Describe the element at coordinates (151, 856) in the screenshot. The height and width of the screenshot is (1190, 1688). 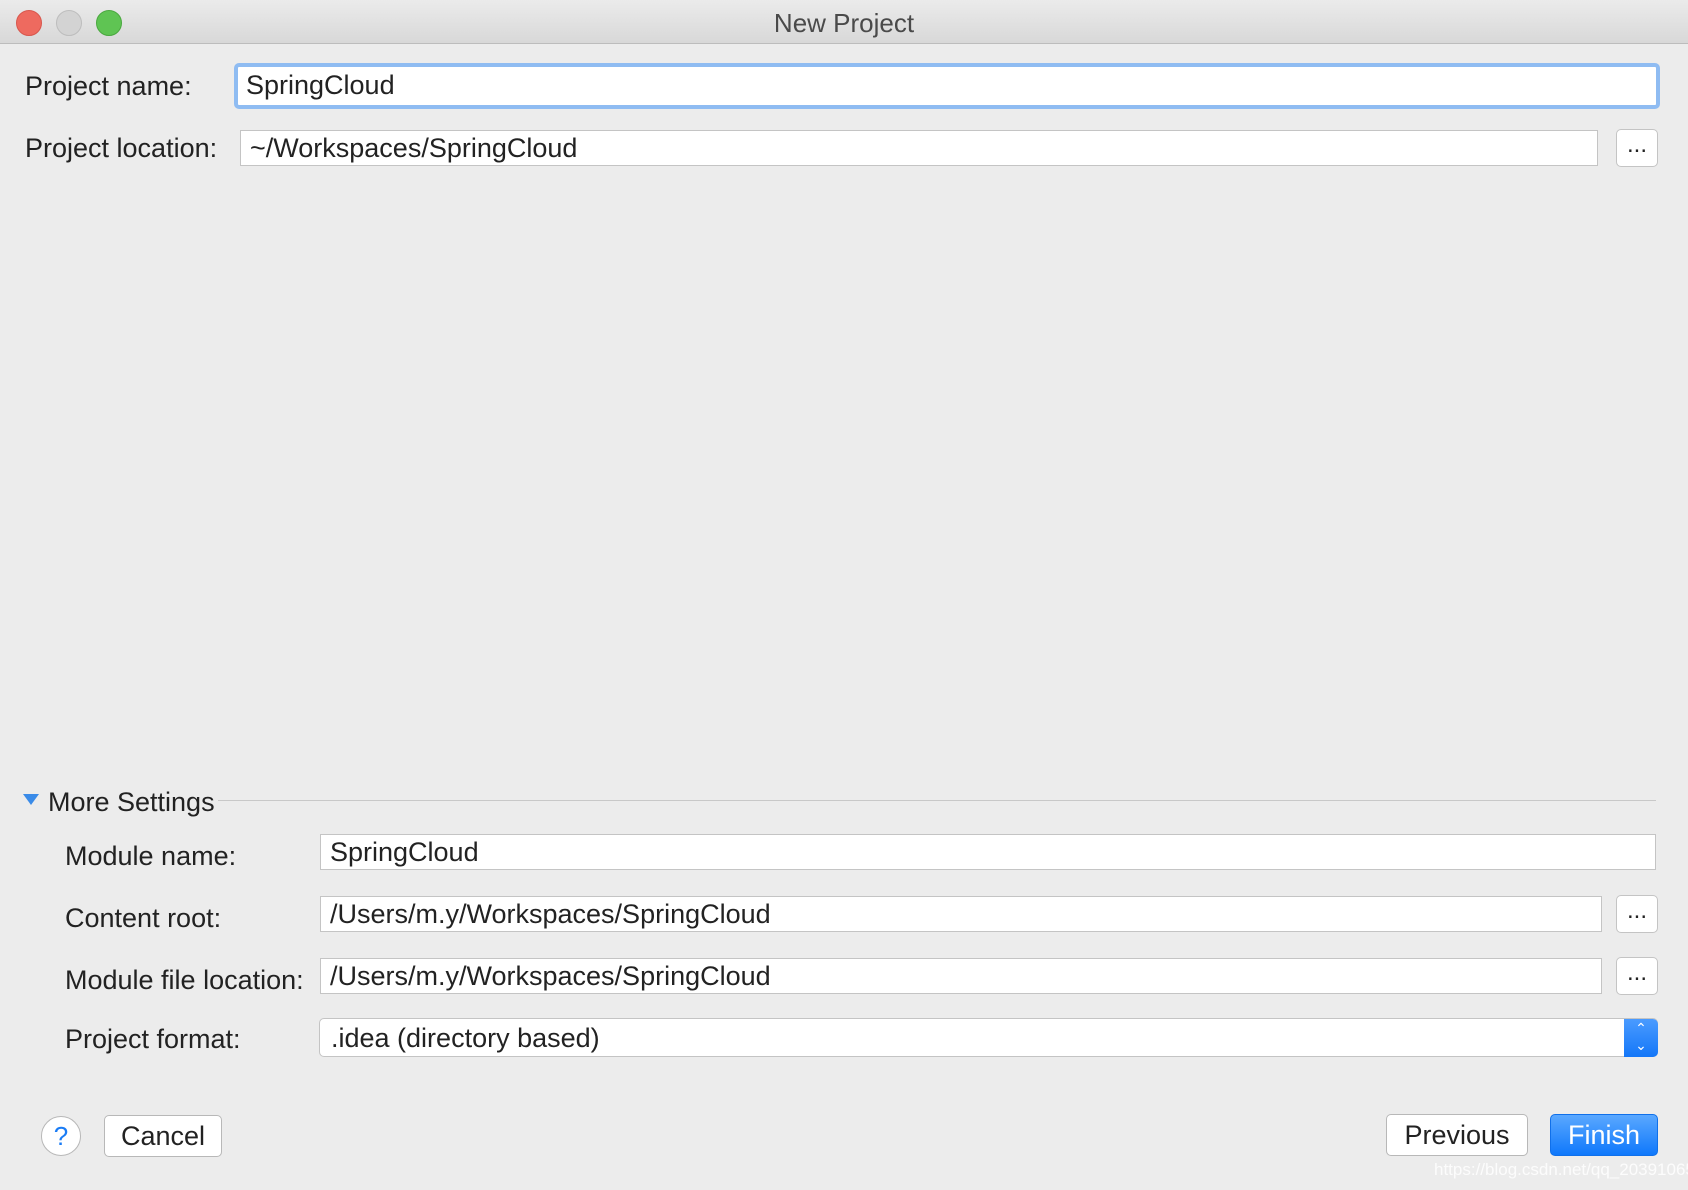
I see `module-name-label: Module name:` at that location.